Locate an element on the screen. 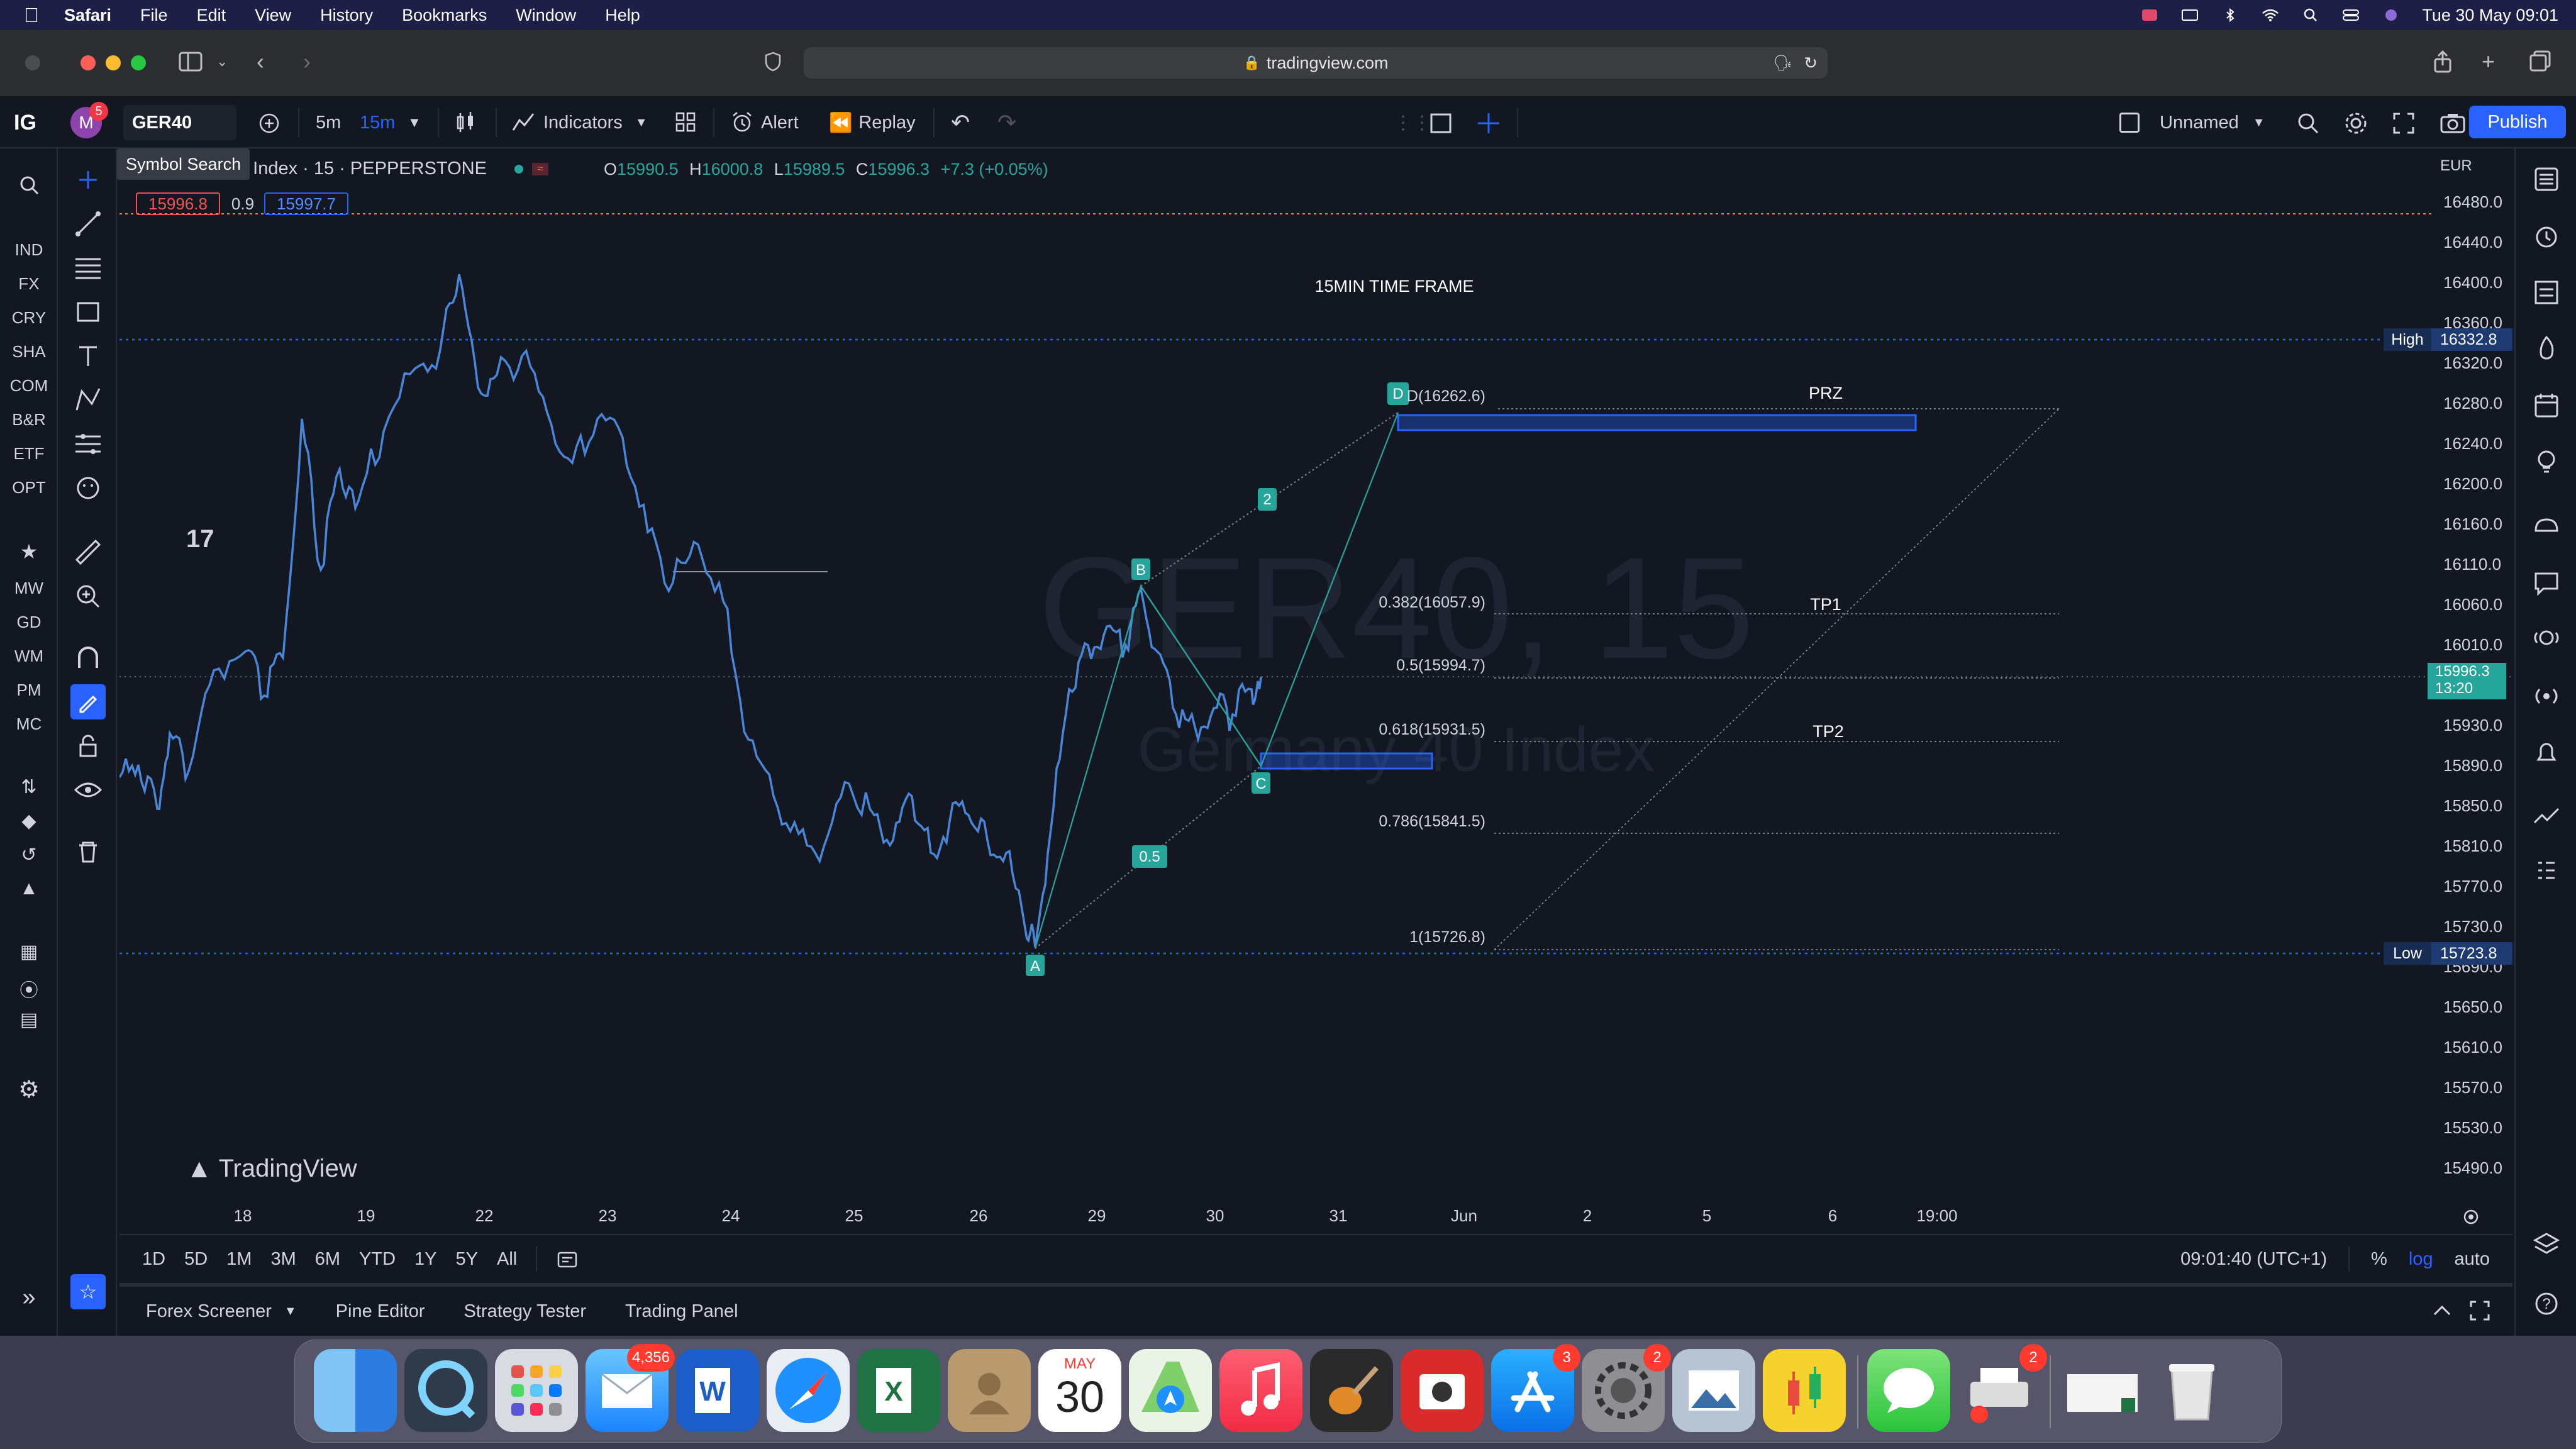 Image resolution: width=2576 pixels, height=1449 pixels. wifi-icon is located at coordinates (2270, 15).